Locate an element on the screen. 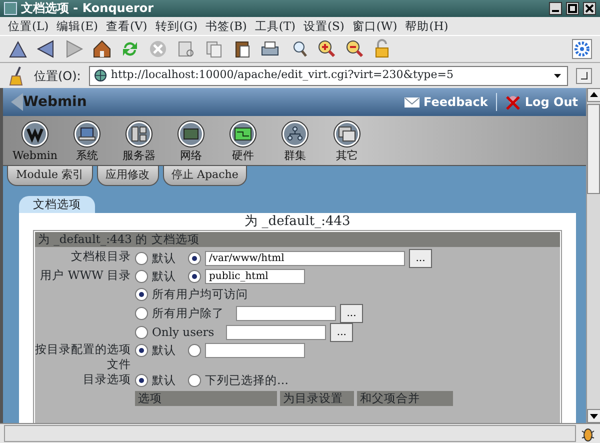  scrollbar is located at coordinates (593, 255).